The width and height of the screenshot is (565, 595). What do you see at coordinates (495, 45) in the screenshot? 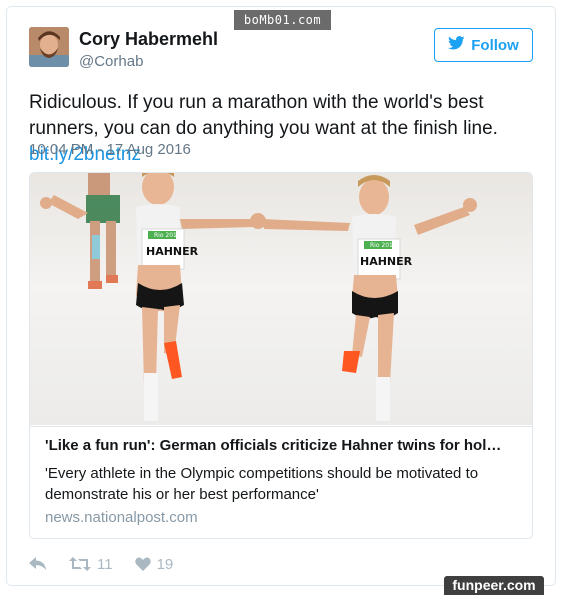
I see `follow-label: Follow` at bounding box center [495, 45].